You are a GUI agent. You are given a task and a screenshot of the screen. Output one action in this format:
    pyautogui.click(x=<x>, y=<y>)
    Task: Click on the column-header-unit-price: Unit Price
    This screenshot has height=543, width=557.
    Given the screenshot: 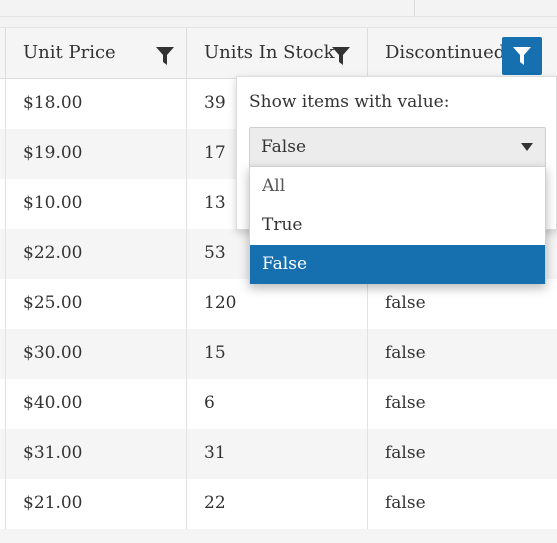 What is the action you would take?
    pyautogui.click(x=95, y=53)
    